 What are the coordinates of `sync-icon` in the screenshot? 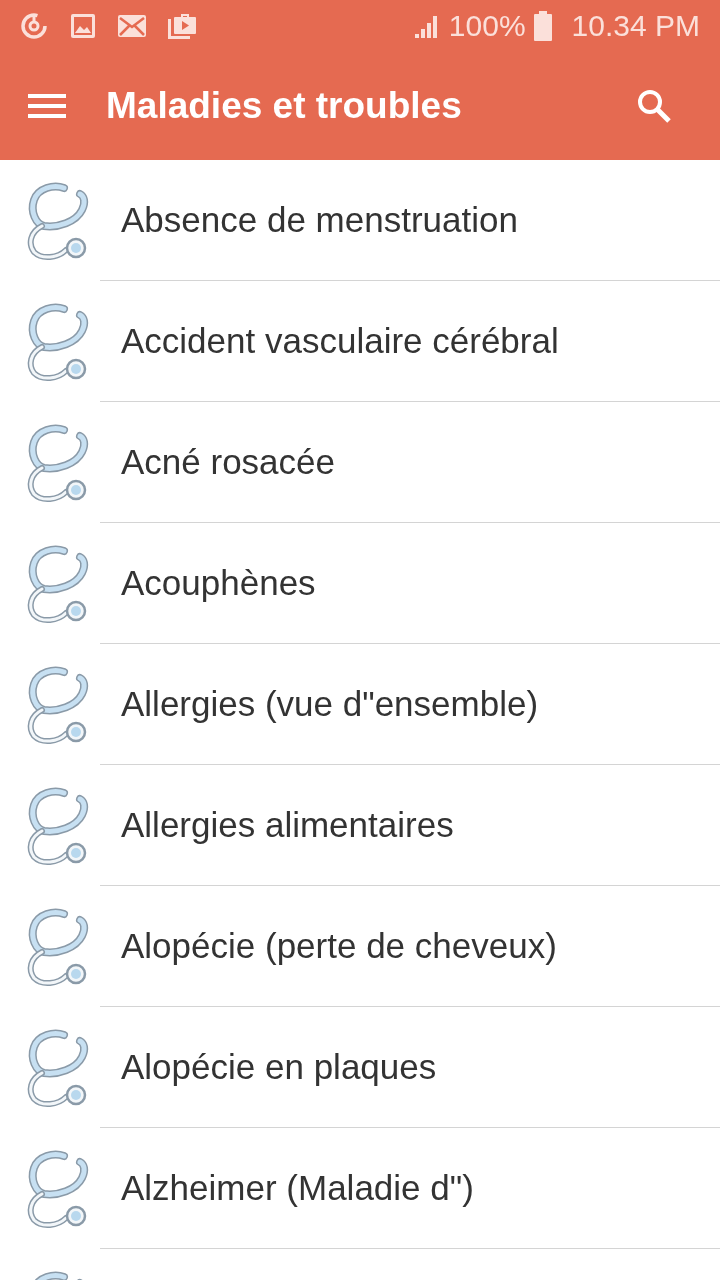 It's located at (34, 26).